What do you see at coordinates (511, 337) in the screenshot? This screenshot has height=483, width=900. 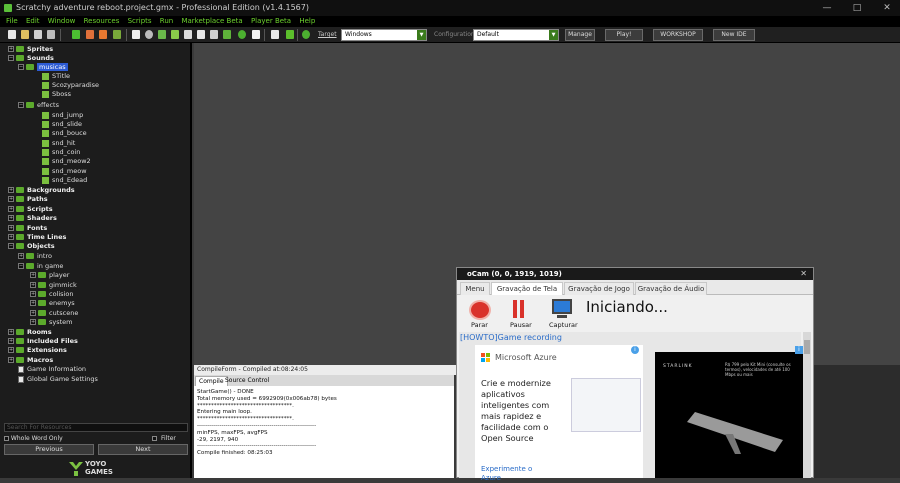 I see `howto-link: [HOWTO]Game recording` at bounding box center [511, 337].